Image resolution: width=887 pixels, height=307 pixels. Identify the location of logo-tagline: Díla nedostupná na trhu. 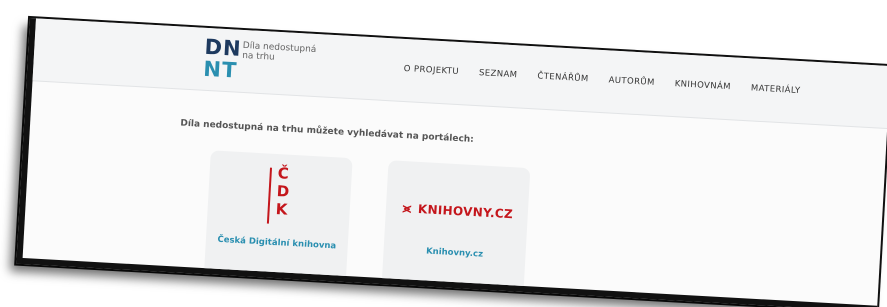
(297, 54).